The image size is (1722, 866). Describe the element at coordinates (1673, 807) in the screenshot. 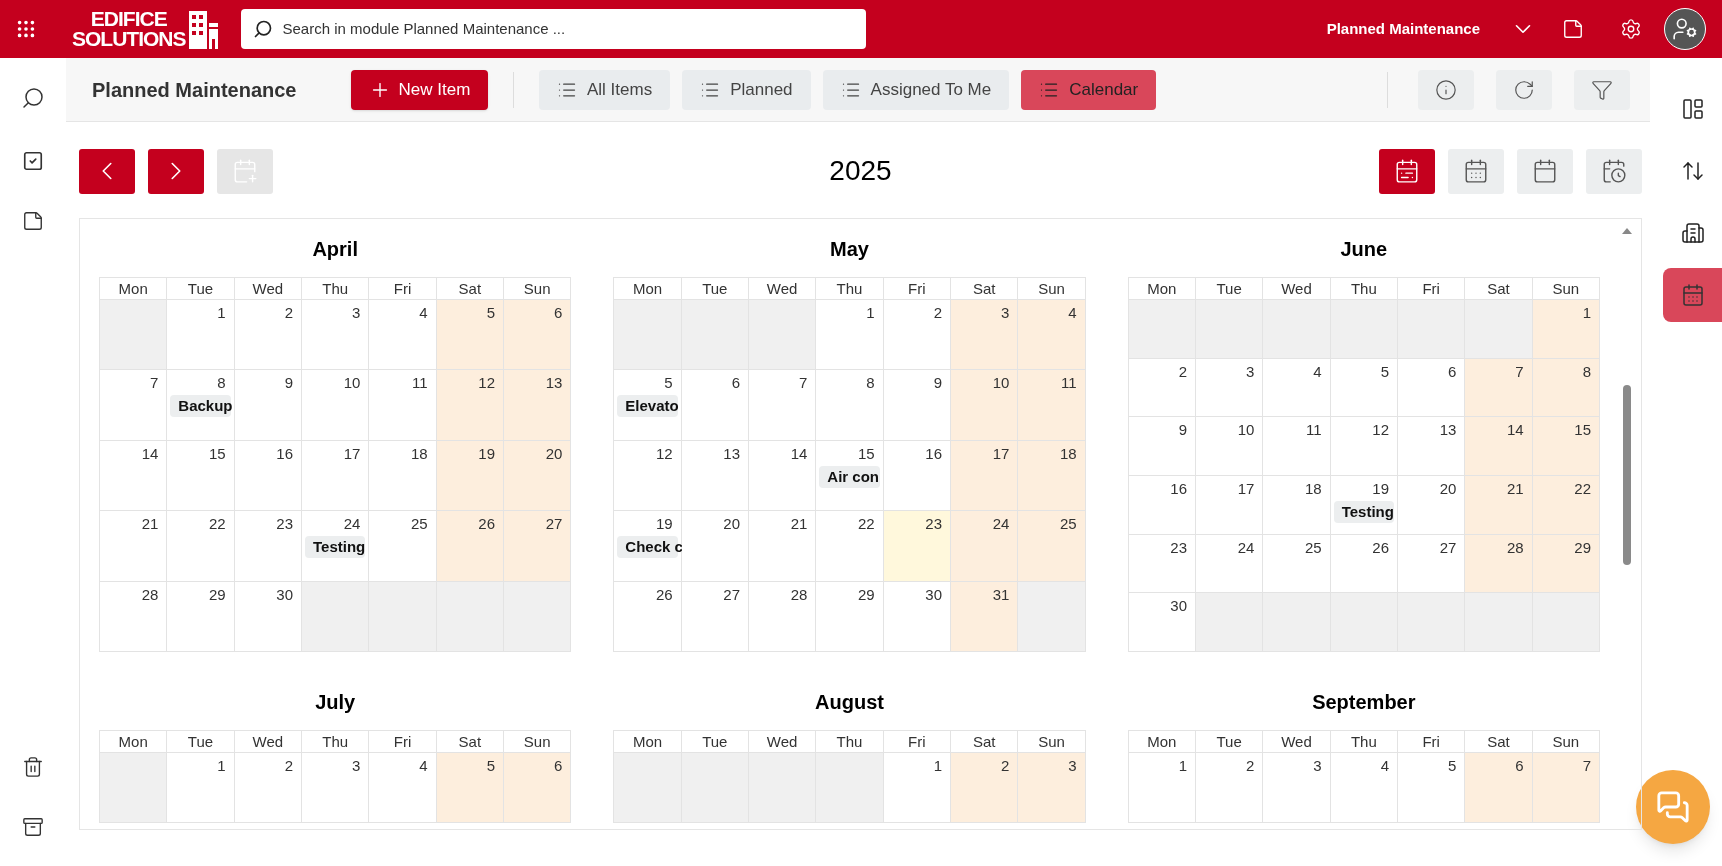

I see `chat-button` at that location.